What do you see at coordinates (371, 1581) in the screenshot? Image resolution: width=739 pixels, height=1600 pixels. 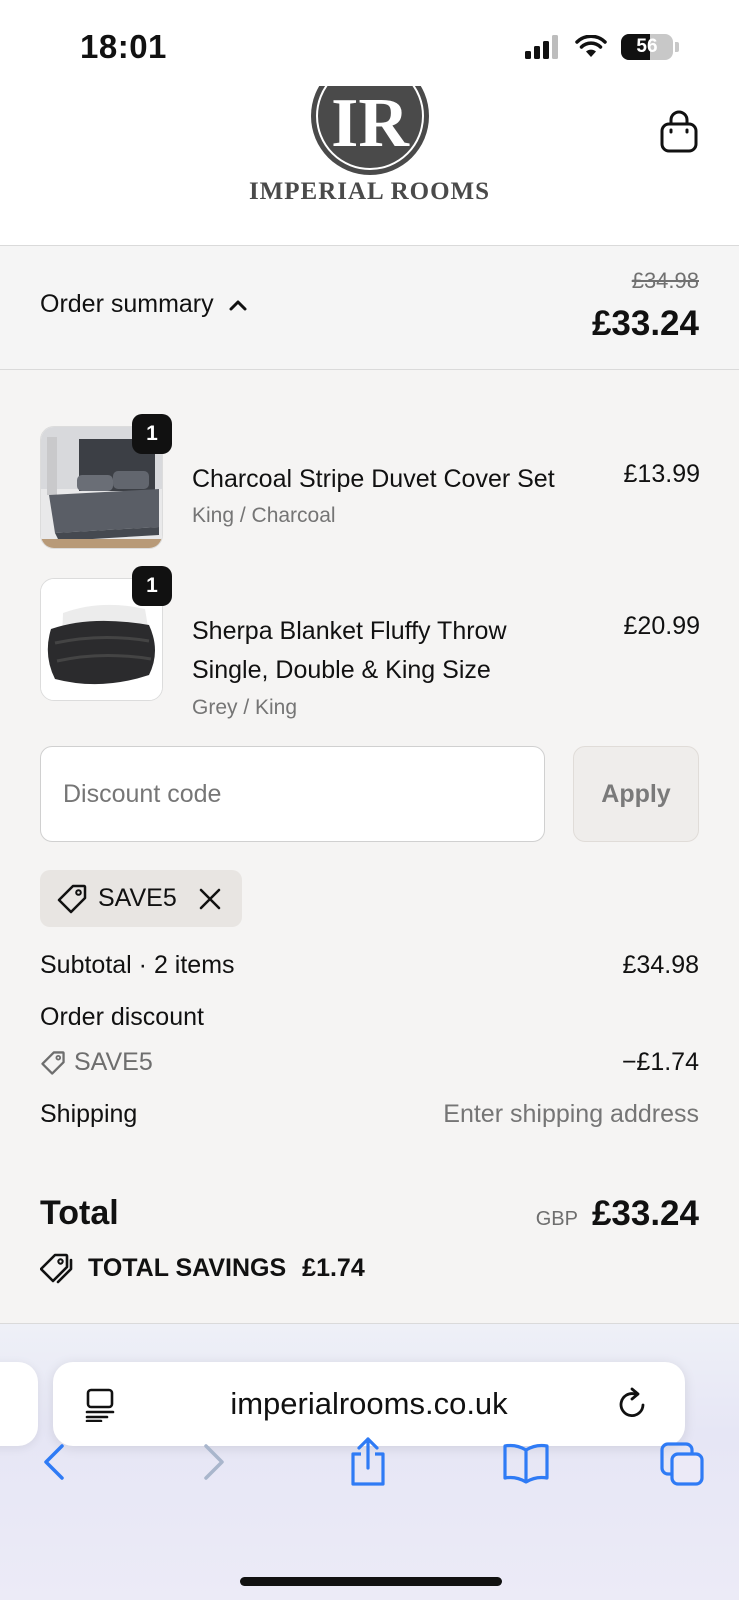 I see `home-indicator` at bounding box center [371, 1581].